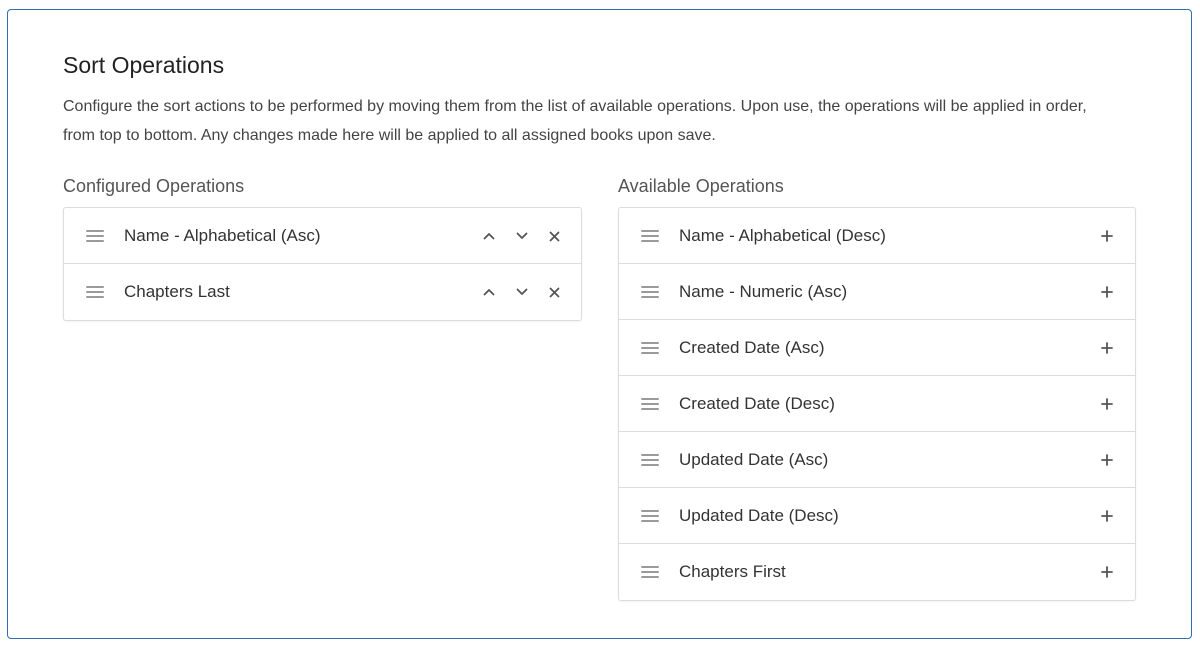 The height and width of the screenshot is (648, 1200). I want to click on available-item-label: Updated Date (Desc), so click(759, 515).